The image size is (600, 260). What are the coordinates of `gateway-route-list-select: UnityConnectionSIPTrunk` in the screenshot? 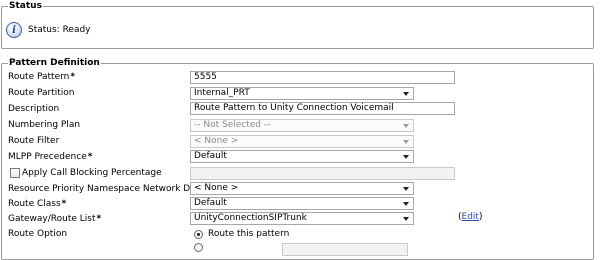 It's located at (302, 218).